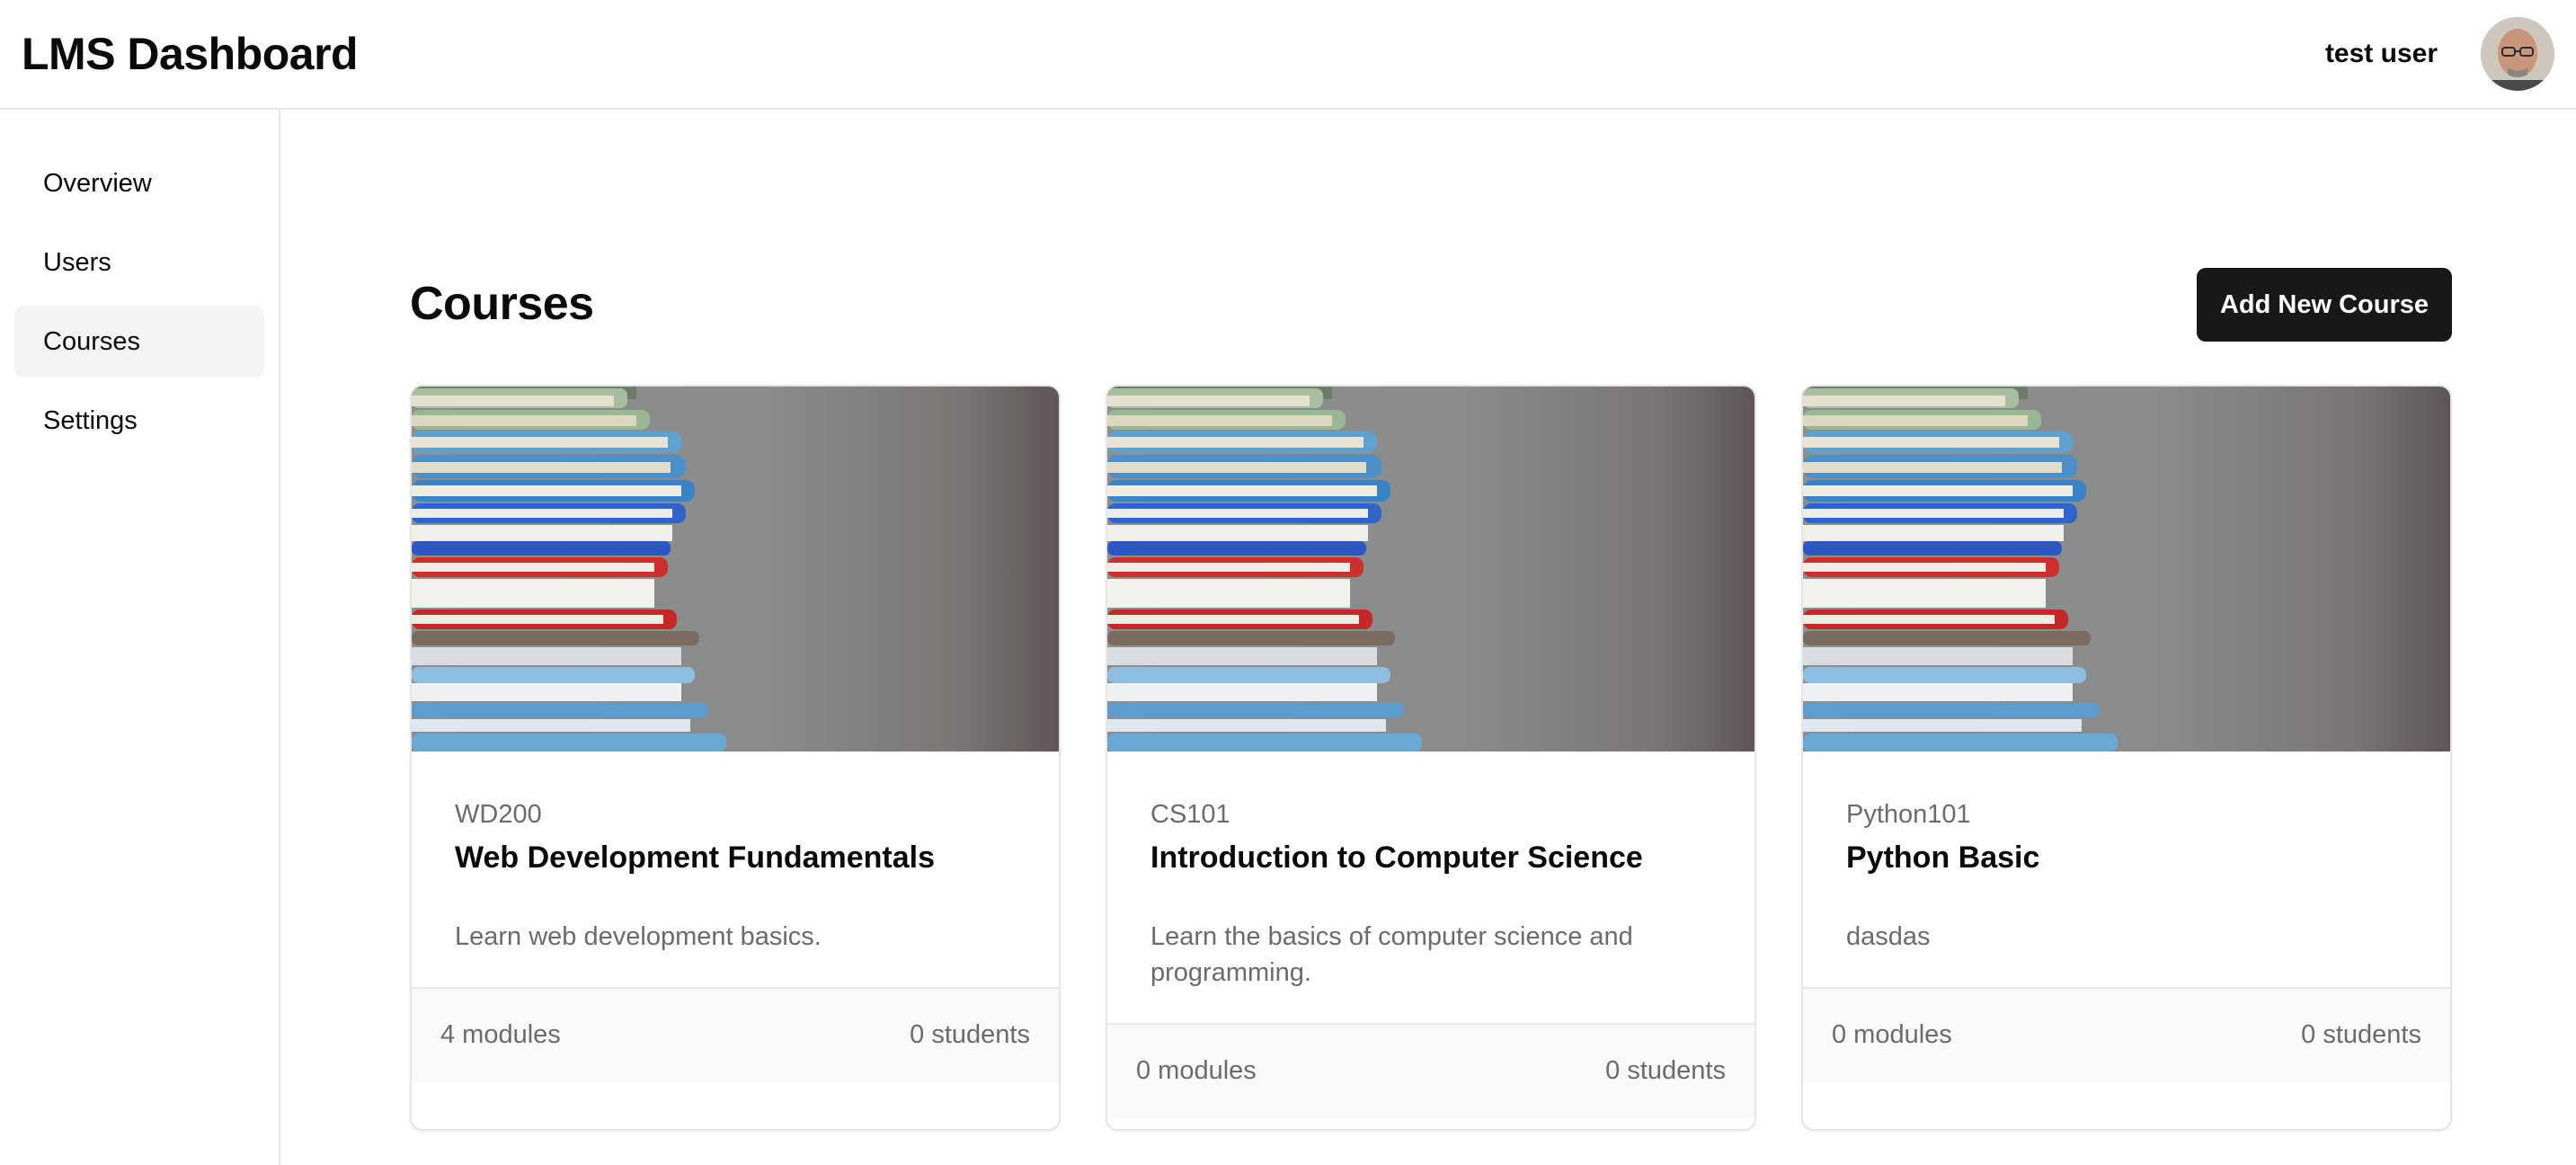 The image size is (2576, 1165). Describe the element at coordinates (1190, 815) in the screenshot. I see `course-code: CS101` at that location.